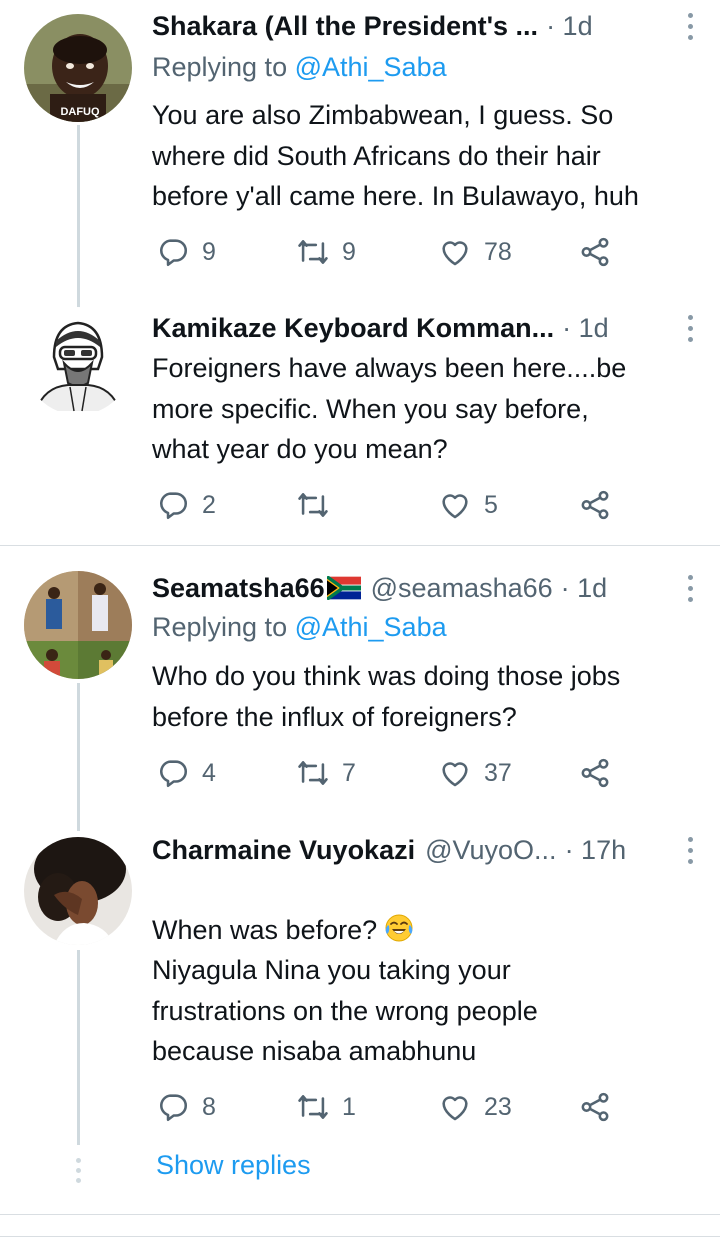 The height and width of the screenshot is (1247, 720). I want to click on tweet-header: Charmaine Vuyokazi @VuyoO... · 17h, so click(431, 850).